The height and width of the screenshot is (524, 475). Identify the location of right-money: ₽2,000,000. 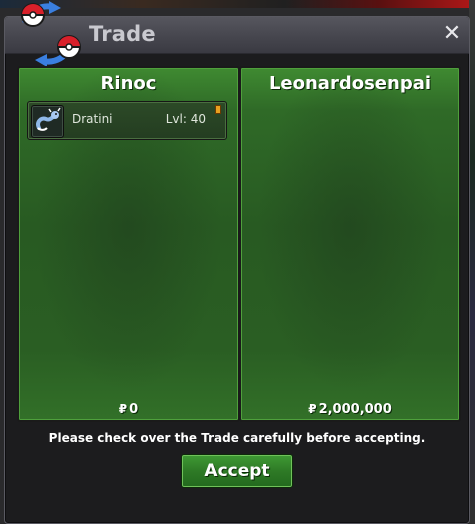
(350, 409).